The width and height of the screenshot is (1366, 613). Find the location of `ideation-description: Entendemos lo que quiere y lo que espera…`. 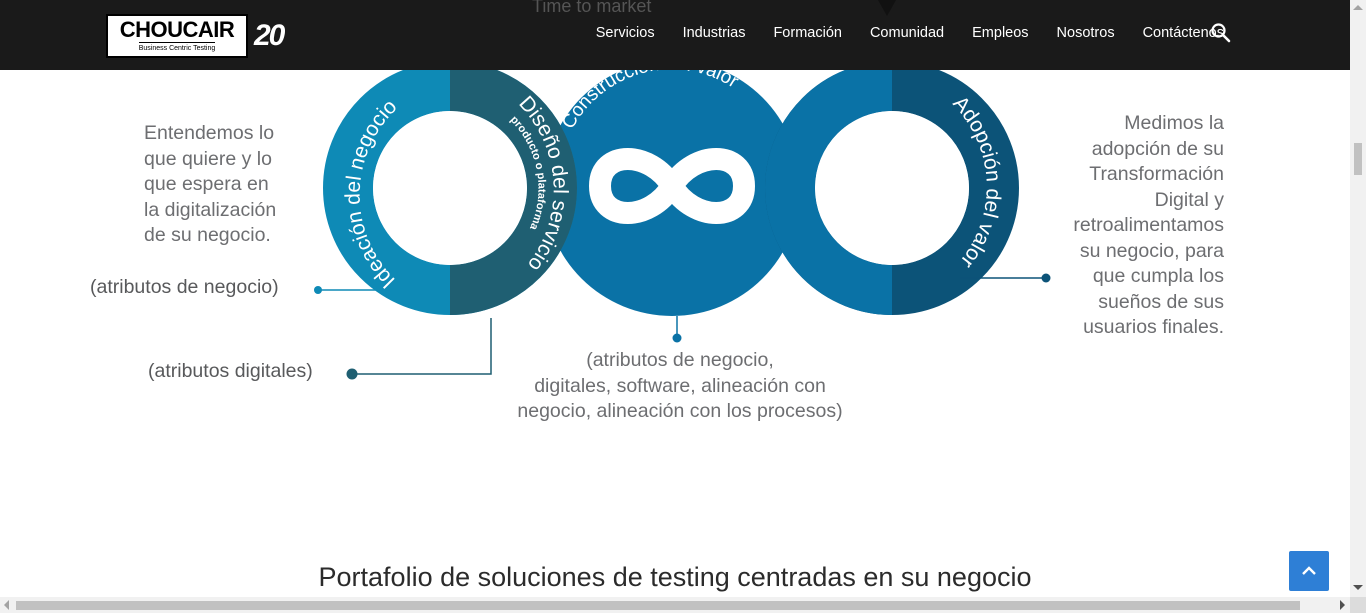

ideation-description: Entendemos lo que quiere y lo que espera… is located at coordinates (210, 184).